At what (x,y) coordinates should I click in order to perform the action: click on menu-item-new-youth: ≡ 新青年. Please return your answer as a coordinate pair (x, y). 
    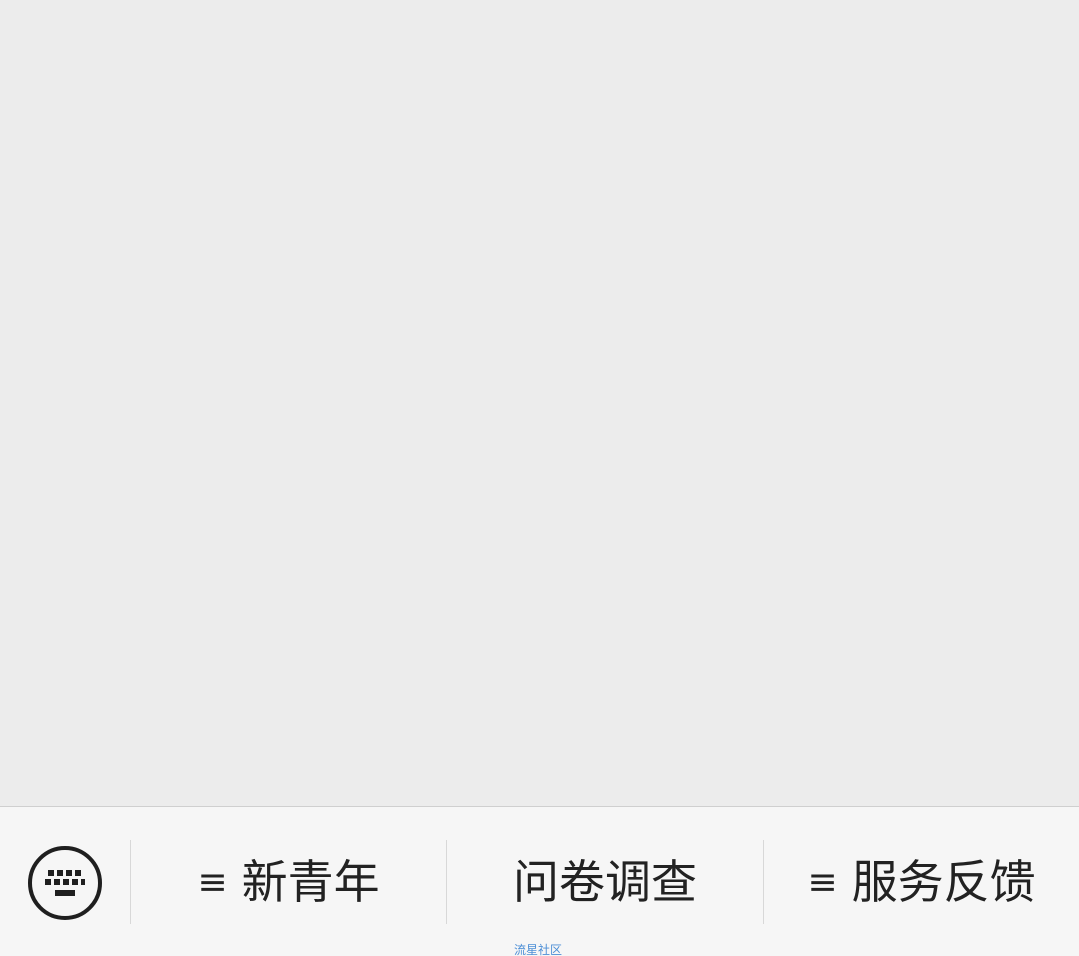
    Looking at the image, I should click on (288, 882).